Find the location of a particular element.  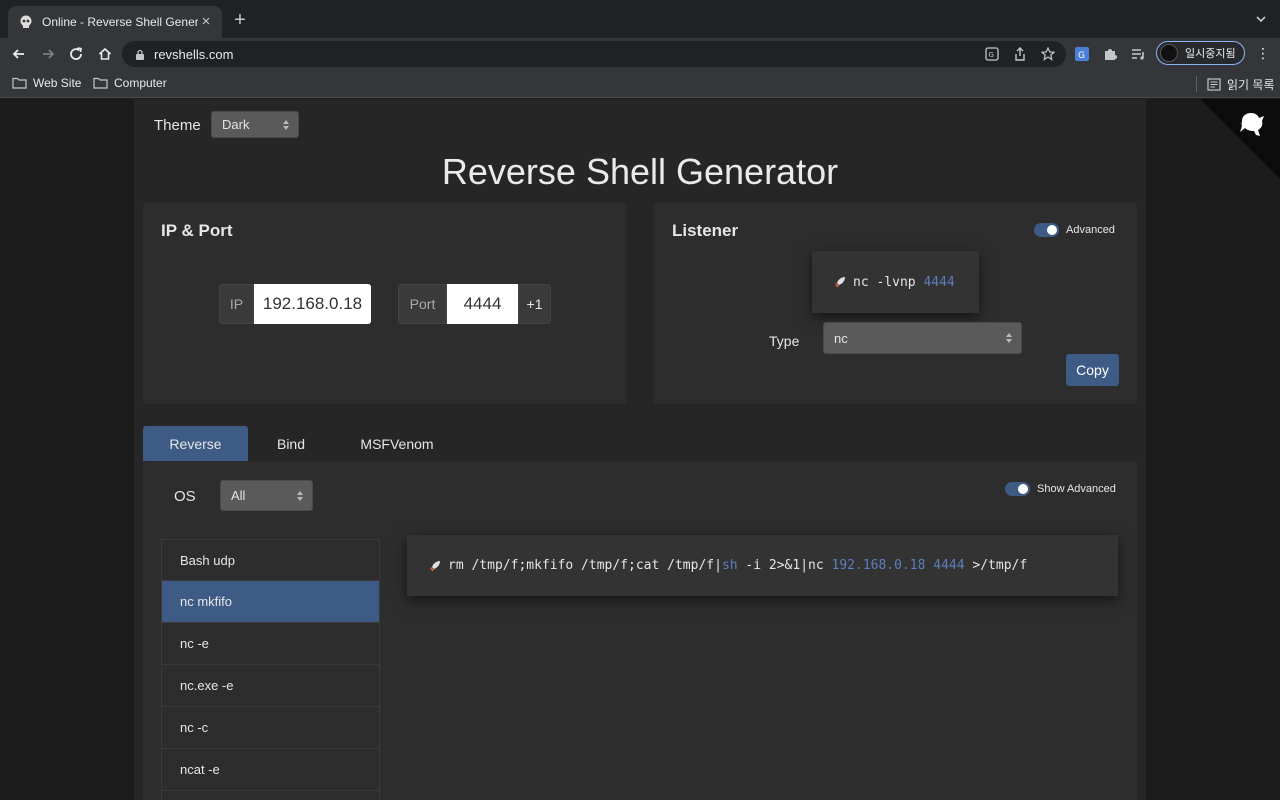

os-label: OS is located at coordinates (185, 496).